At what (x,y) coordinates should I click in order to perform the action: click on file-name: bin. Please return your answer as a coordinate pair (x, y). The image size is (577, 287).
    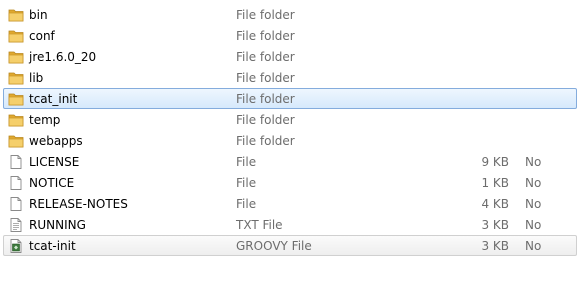
    Looking at the image, I should click on (38, 15).